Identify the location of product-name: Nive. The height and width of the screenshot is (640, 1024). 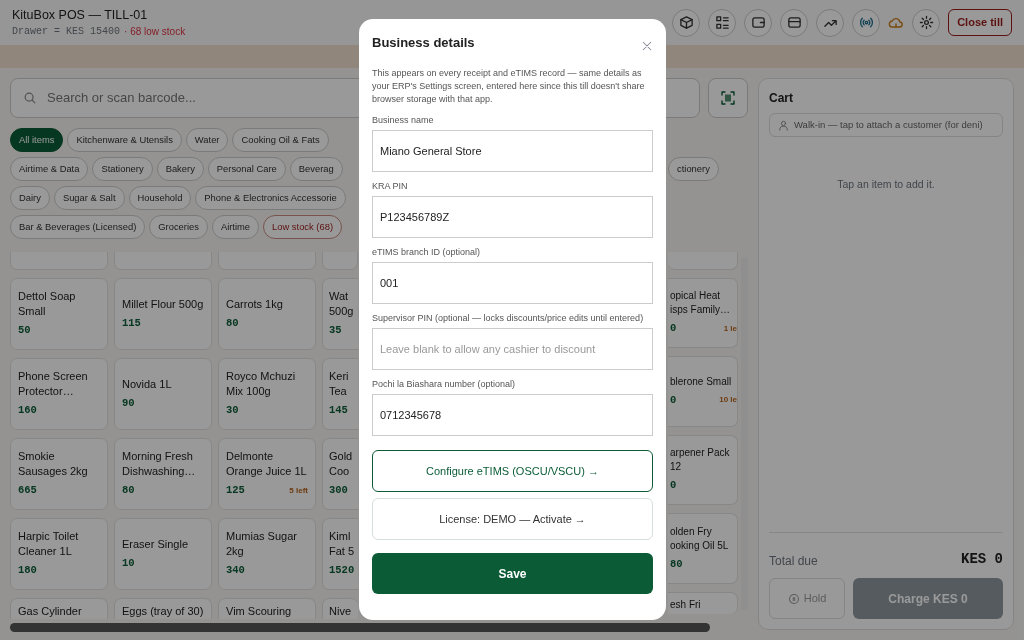
(340, 611).